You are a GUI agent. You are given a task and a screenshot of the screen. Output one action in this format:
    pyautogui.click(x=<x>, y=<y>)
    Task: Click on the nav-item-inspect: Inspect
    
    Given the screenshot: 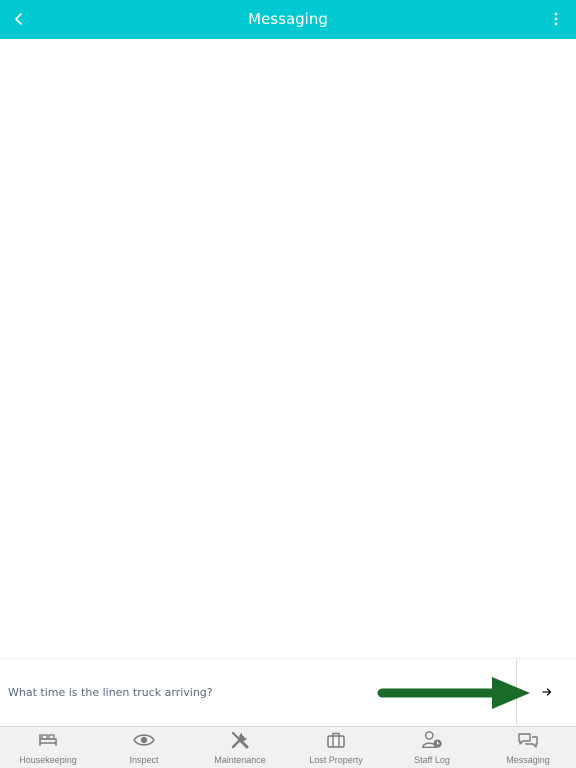 What is the action you would take?
    pyautogui.click(x=144, y=747)
    